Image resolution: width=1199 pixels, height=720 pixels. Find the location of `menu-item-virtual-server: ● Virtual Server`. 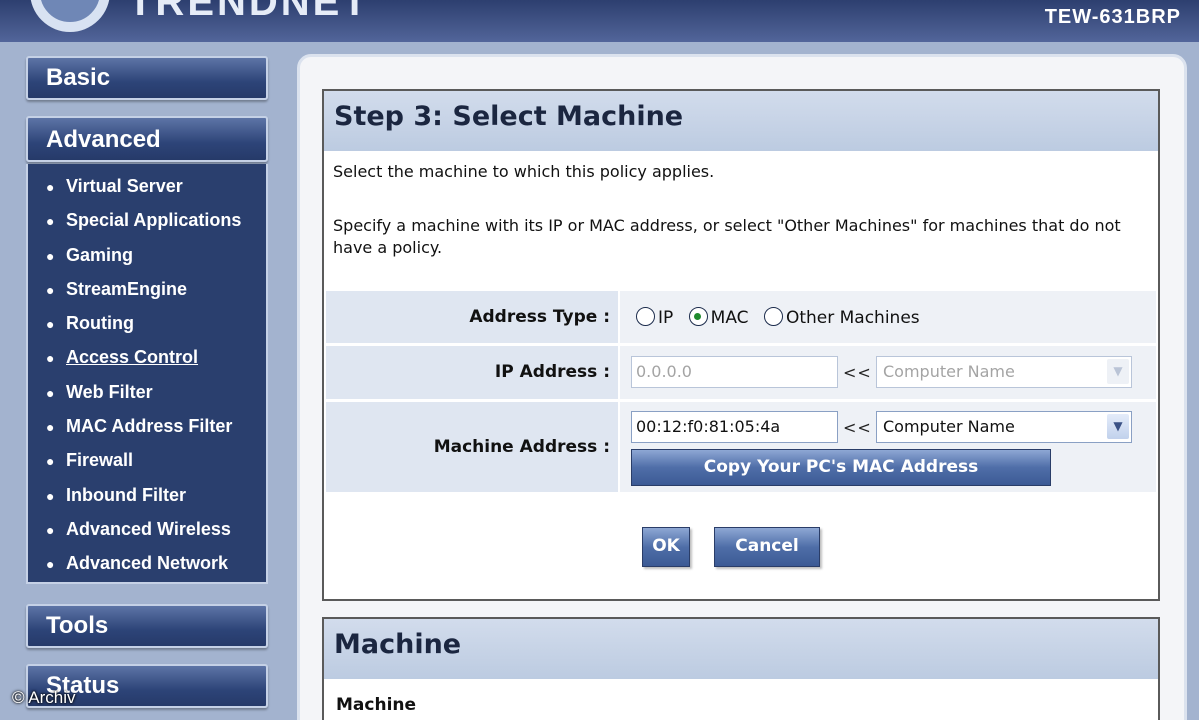

menu-item-virtual-server: ● Virtual Server is located at coordinates (147, 191).